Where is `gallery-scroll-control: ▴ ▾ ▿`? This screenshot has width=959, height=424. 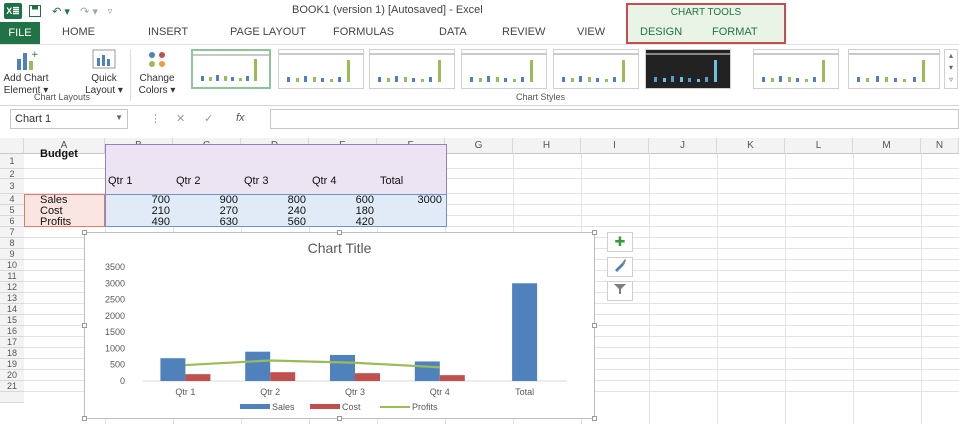
gallery-scroll-control: ▴ ▾ ▿ is located at coordinates (951, 69).